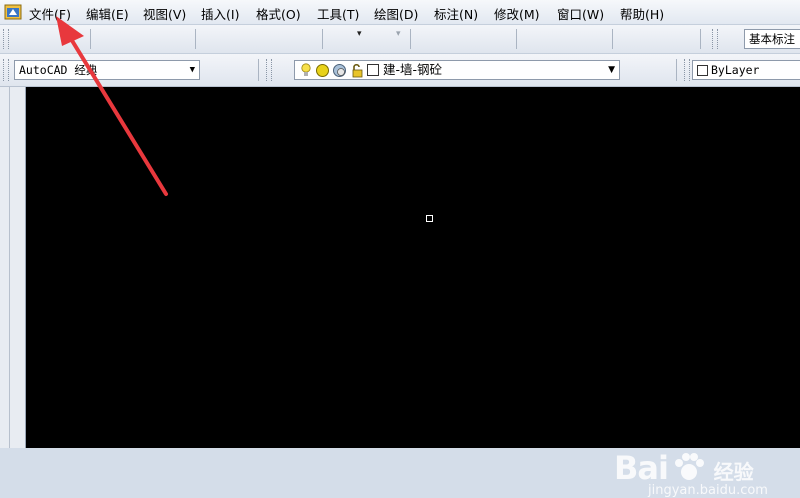 This screenshot has height=498, width=800. I want to click on menu-window: 窗口(W), so click(580, 13).